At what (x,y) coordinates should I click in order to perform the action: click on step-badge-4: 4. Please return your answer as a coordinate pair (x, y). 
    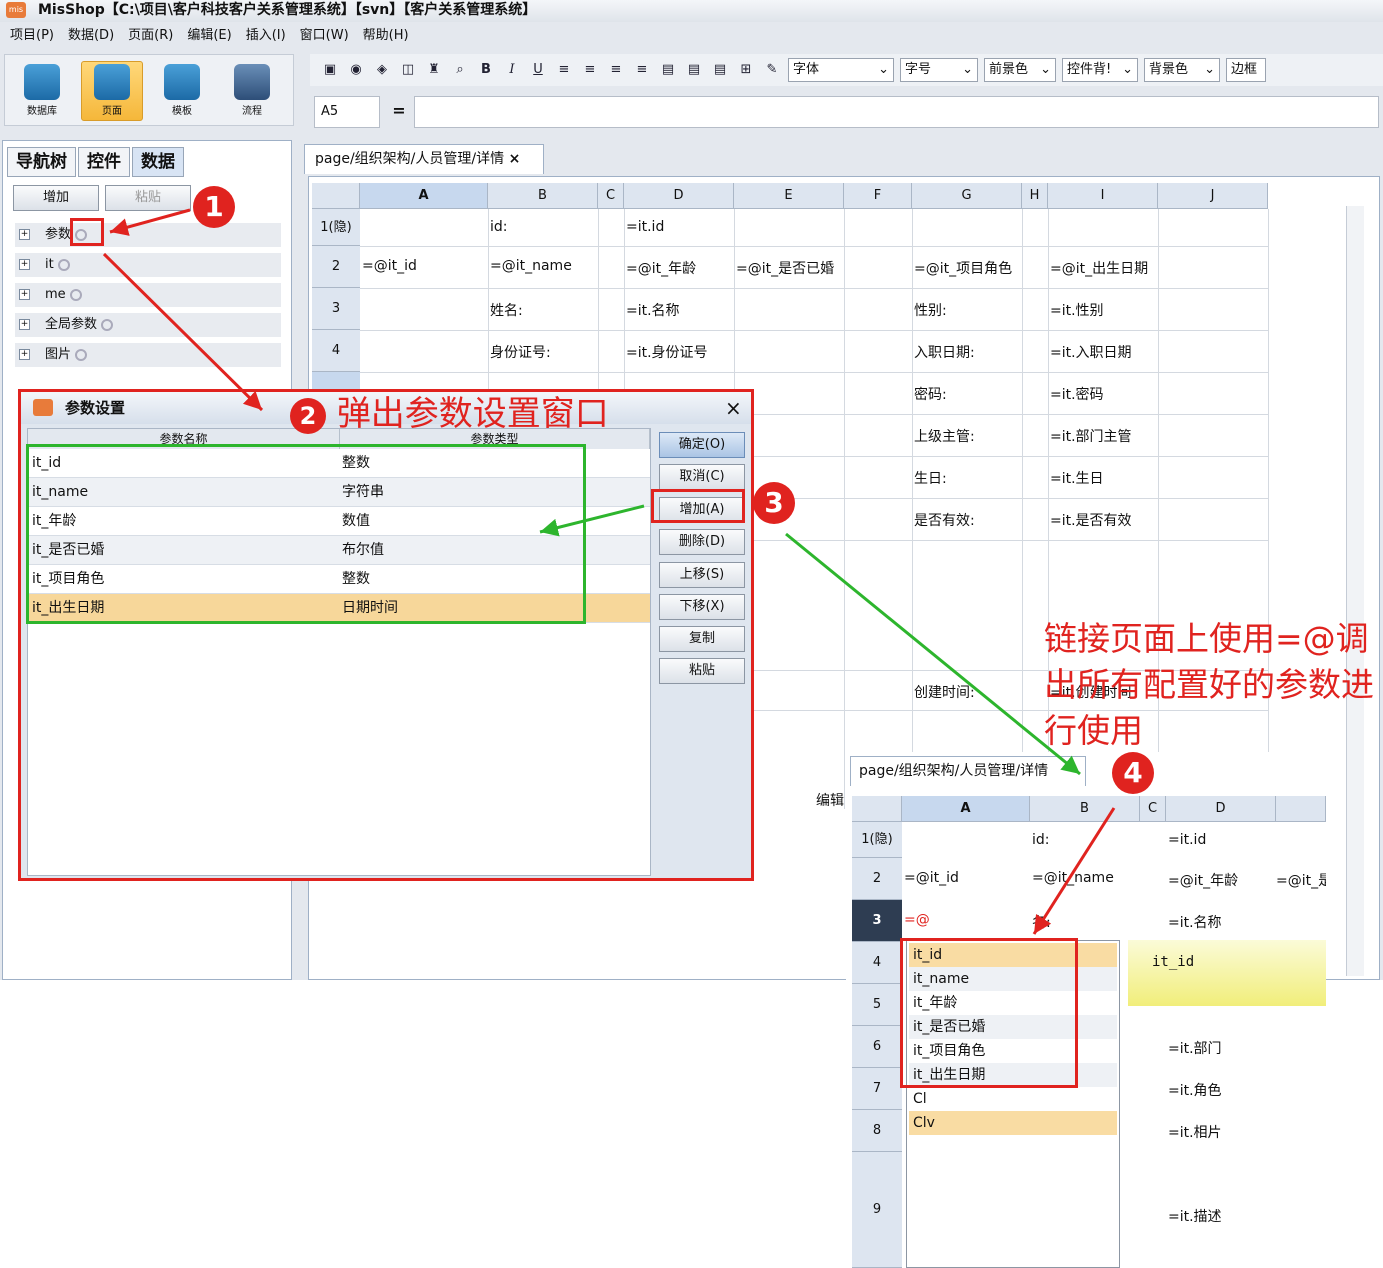
    Looking at the image, I should click on (1133, 773).